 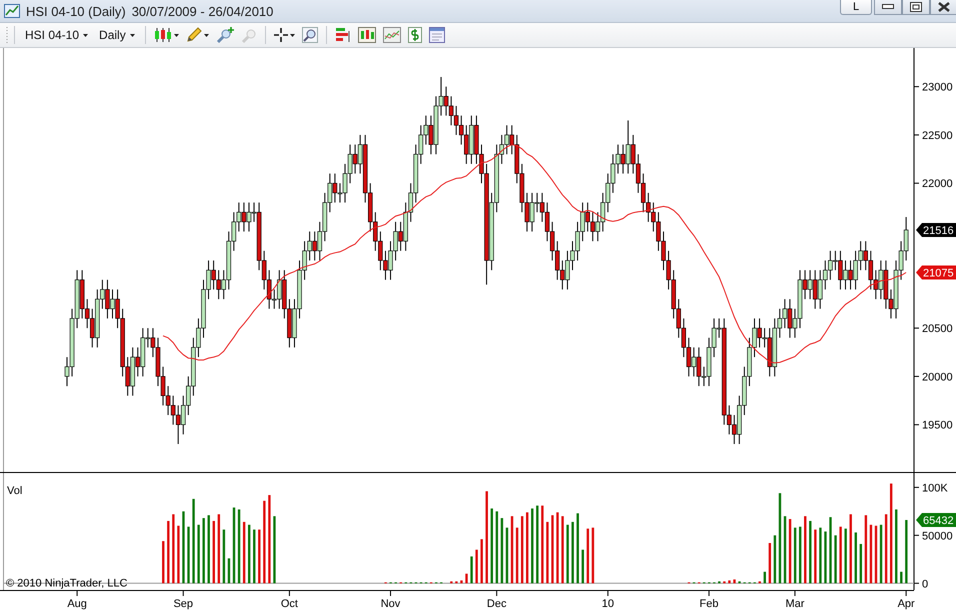 What do you see at coordinates (56, 35) in the screenshot?
I see `instrument-dropdown: HSI 04-10` at bounding box center [56, 35].